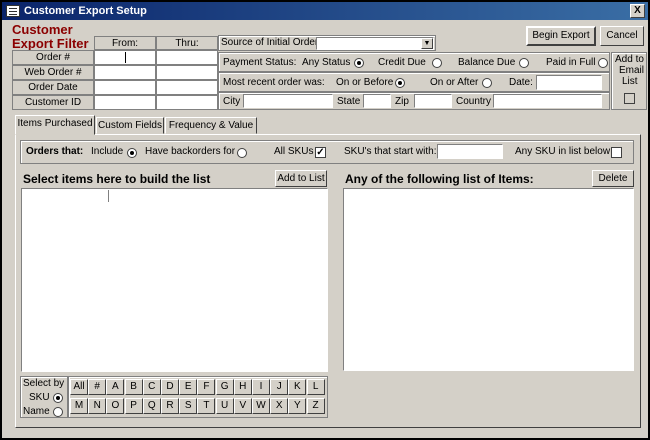  What do you see at coordinates (571, 62) in the screenshot?
I see `payment-option-paid-label: Paid in Full` at bounding box center [571, 62].